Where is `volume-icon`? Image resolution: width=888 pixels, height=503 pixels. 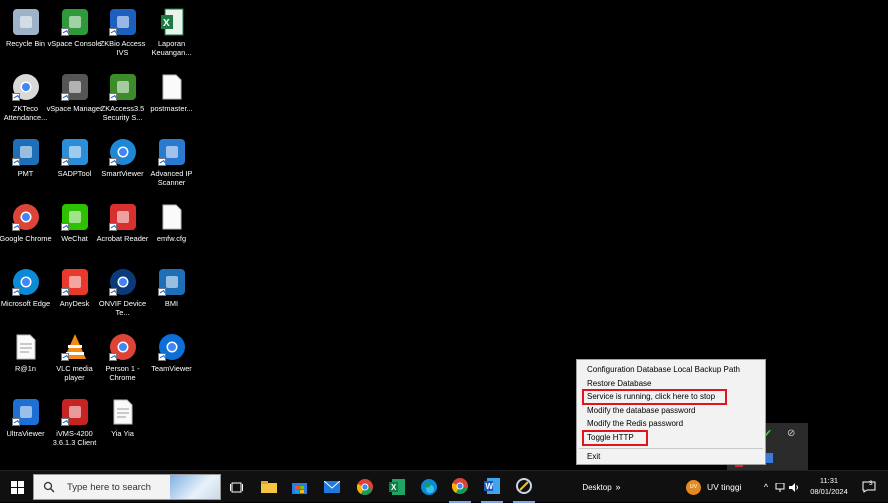 volume-icon is located at coordinates (794, 487).